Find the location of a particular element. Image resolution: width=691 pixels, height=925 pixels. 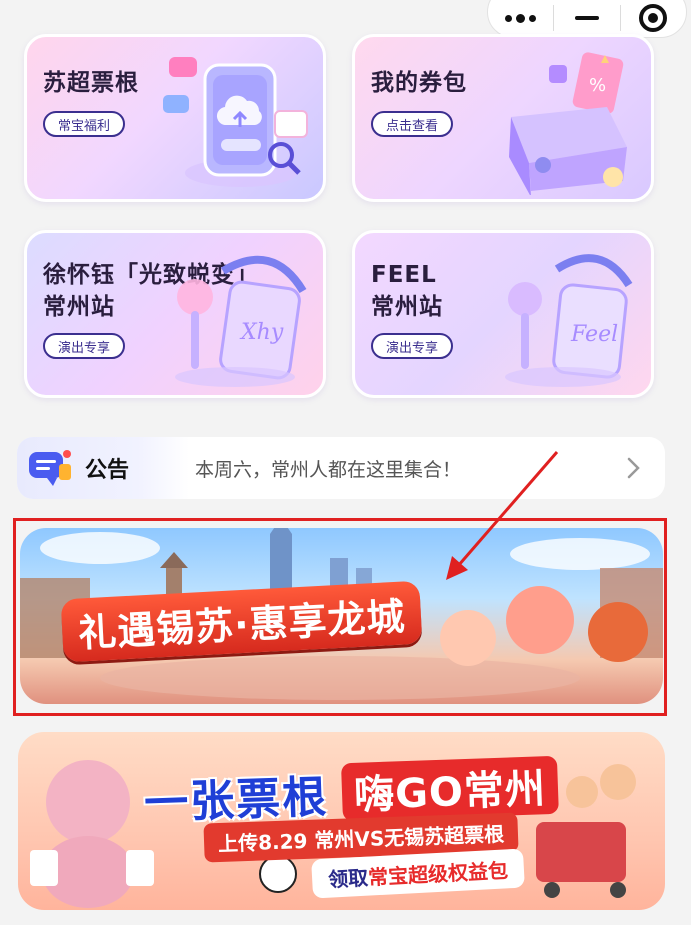

banner-headline-part: 嗨GO常州 is located at coordinates (449, 788).